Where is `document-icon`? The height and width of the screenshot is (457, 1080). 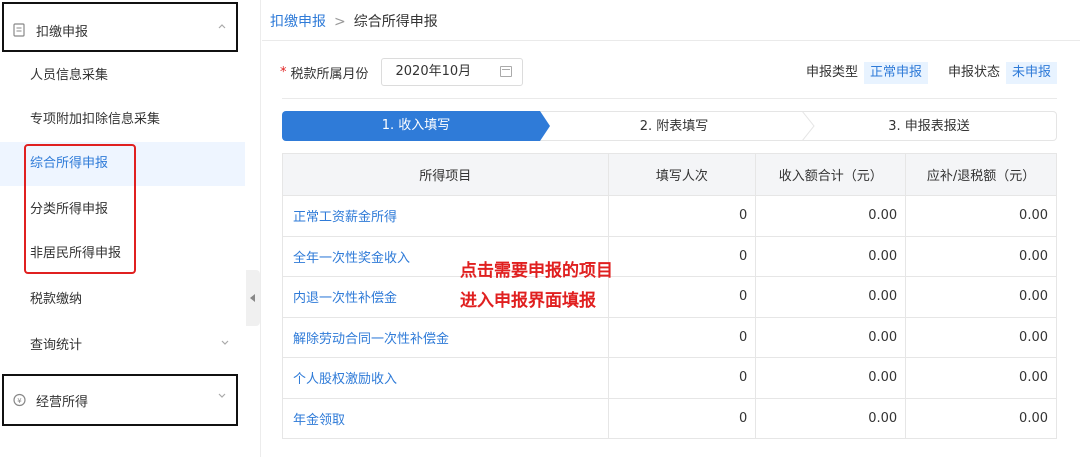 document-icon is located at coordinates (19, 30).